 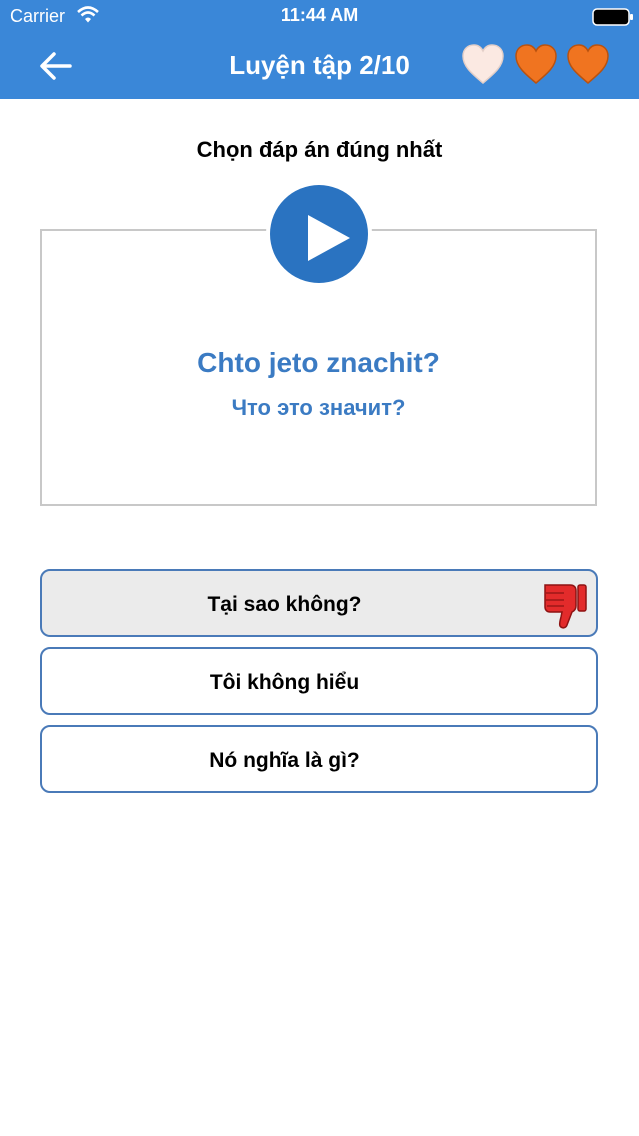 I want to click on status-time: 11:44 AM, so click(x=319, y=15).